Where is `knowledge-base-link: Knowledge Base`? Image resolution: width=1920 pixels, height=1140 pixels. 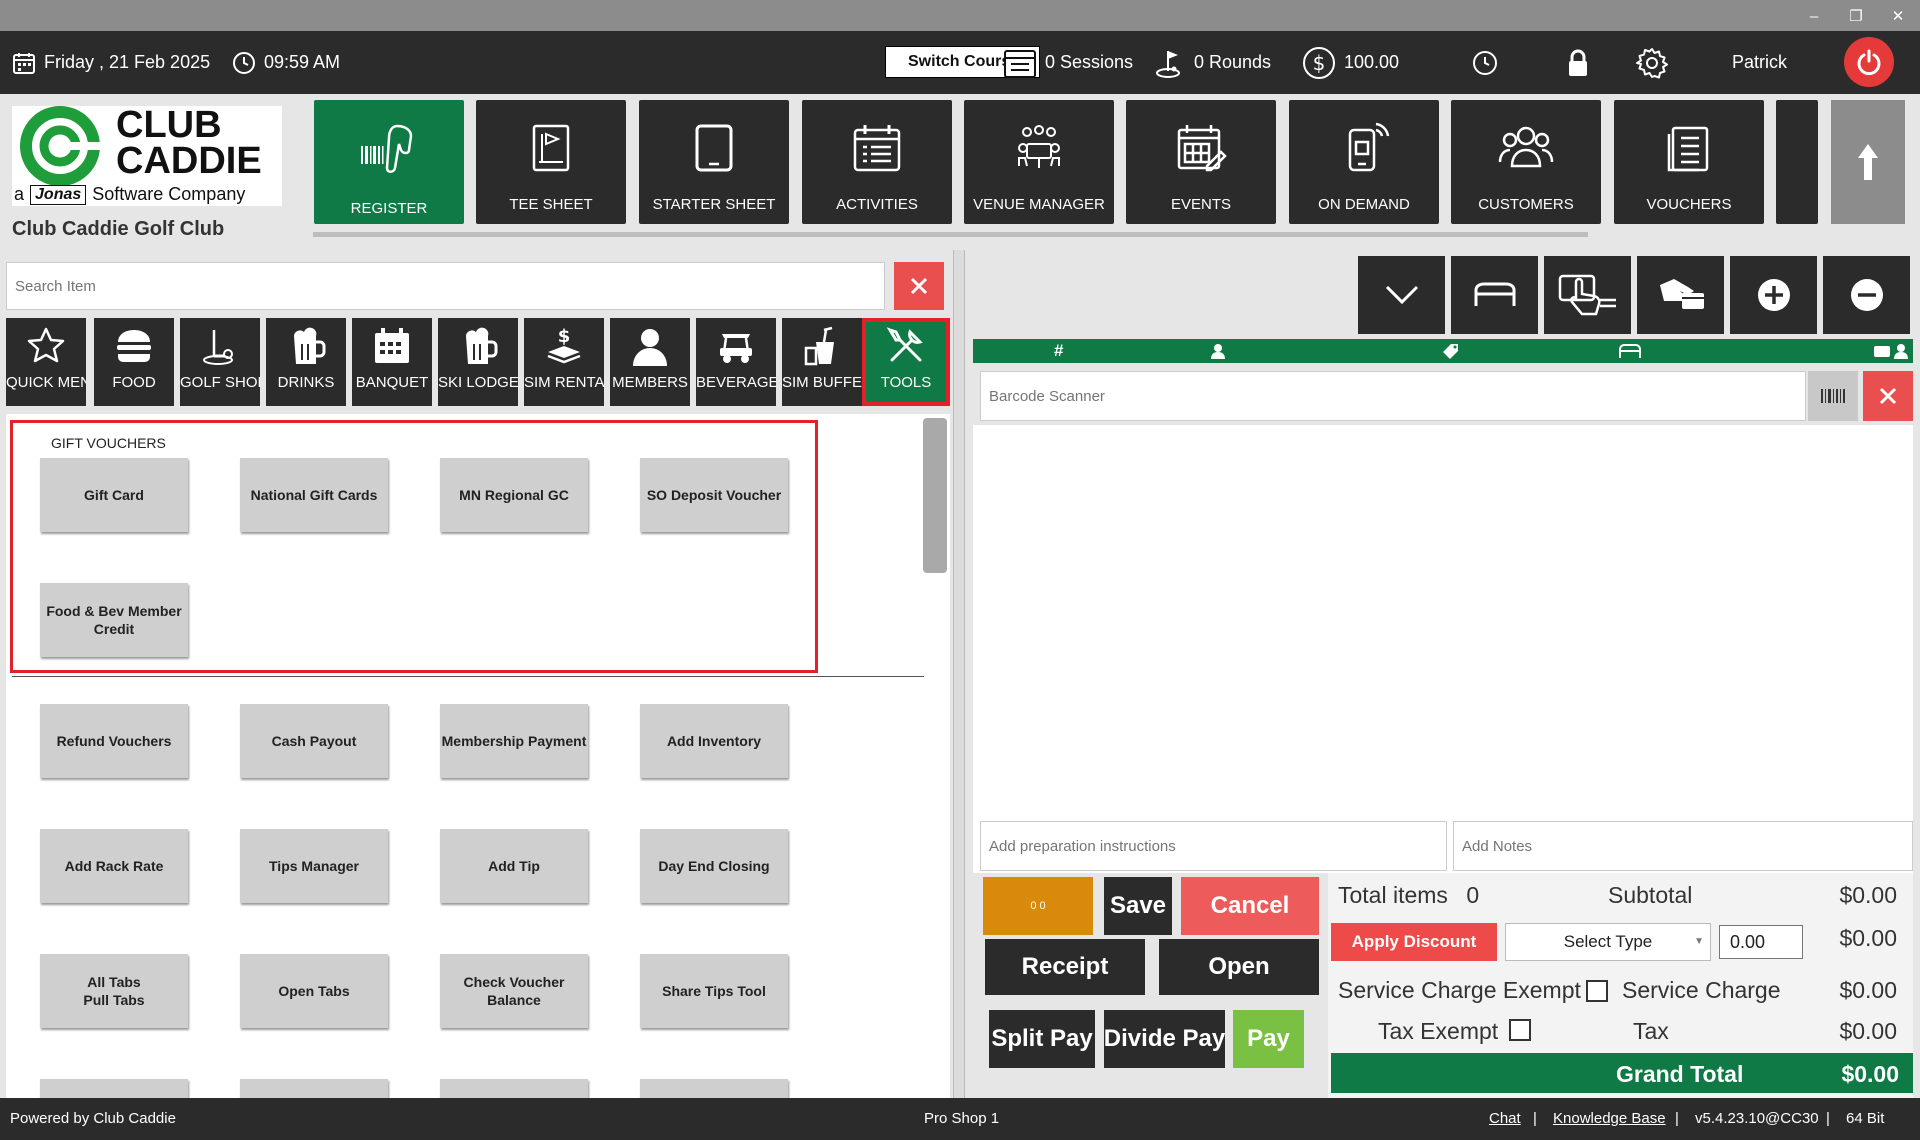
knowledge-base-link: Knowledge Base is located at coordinates (1609, 1118).